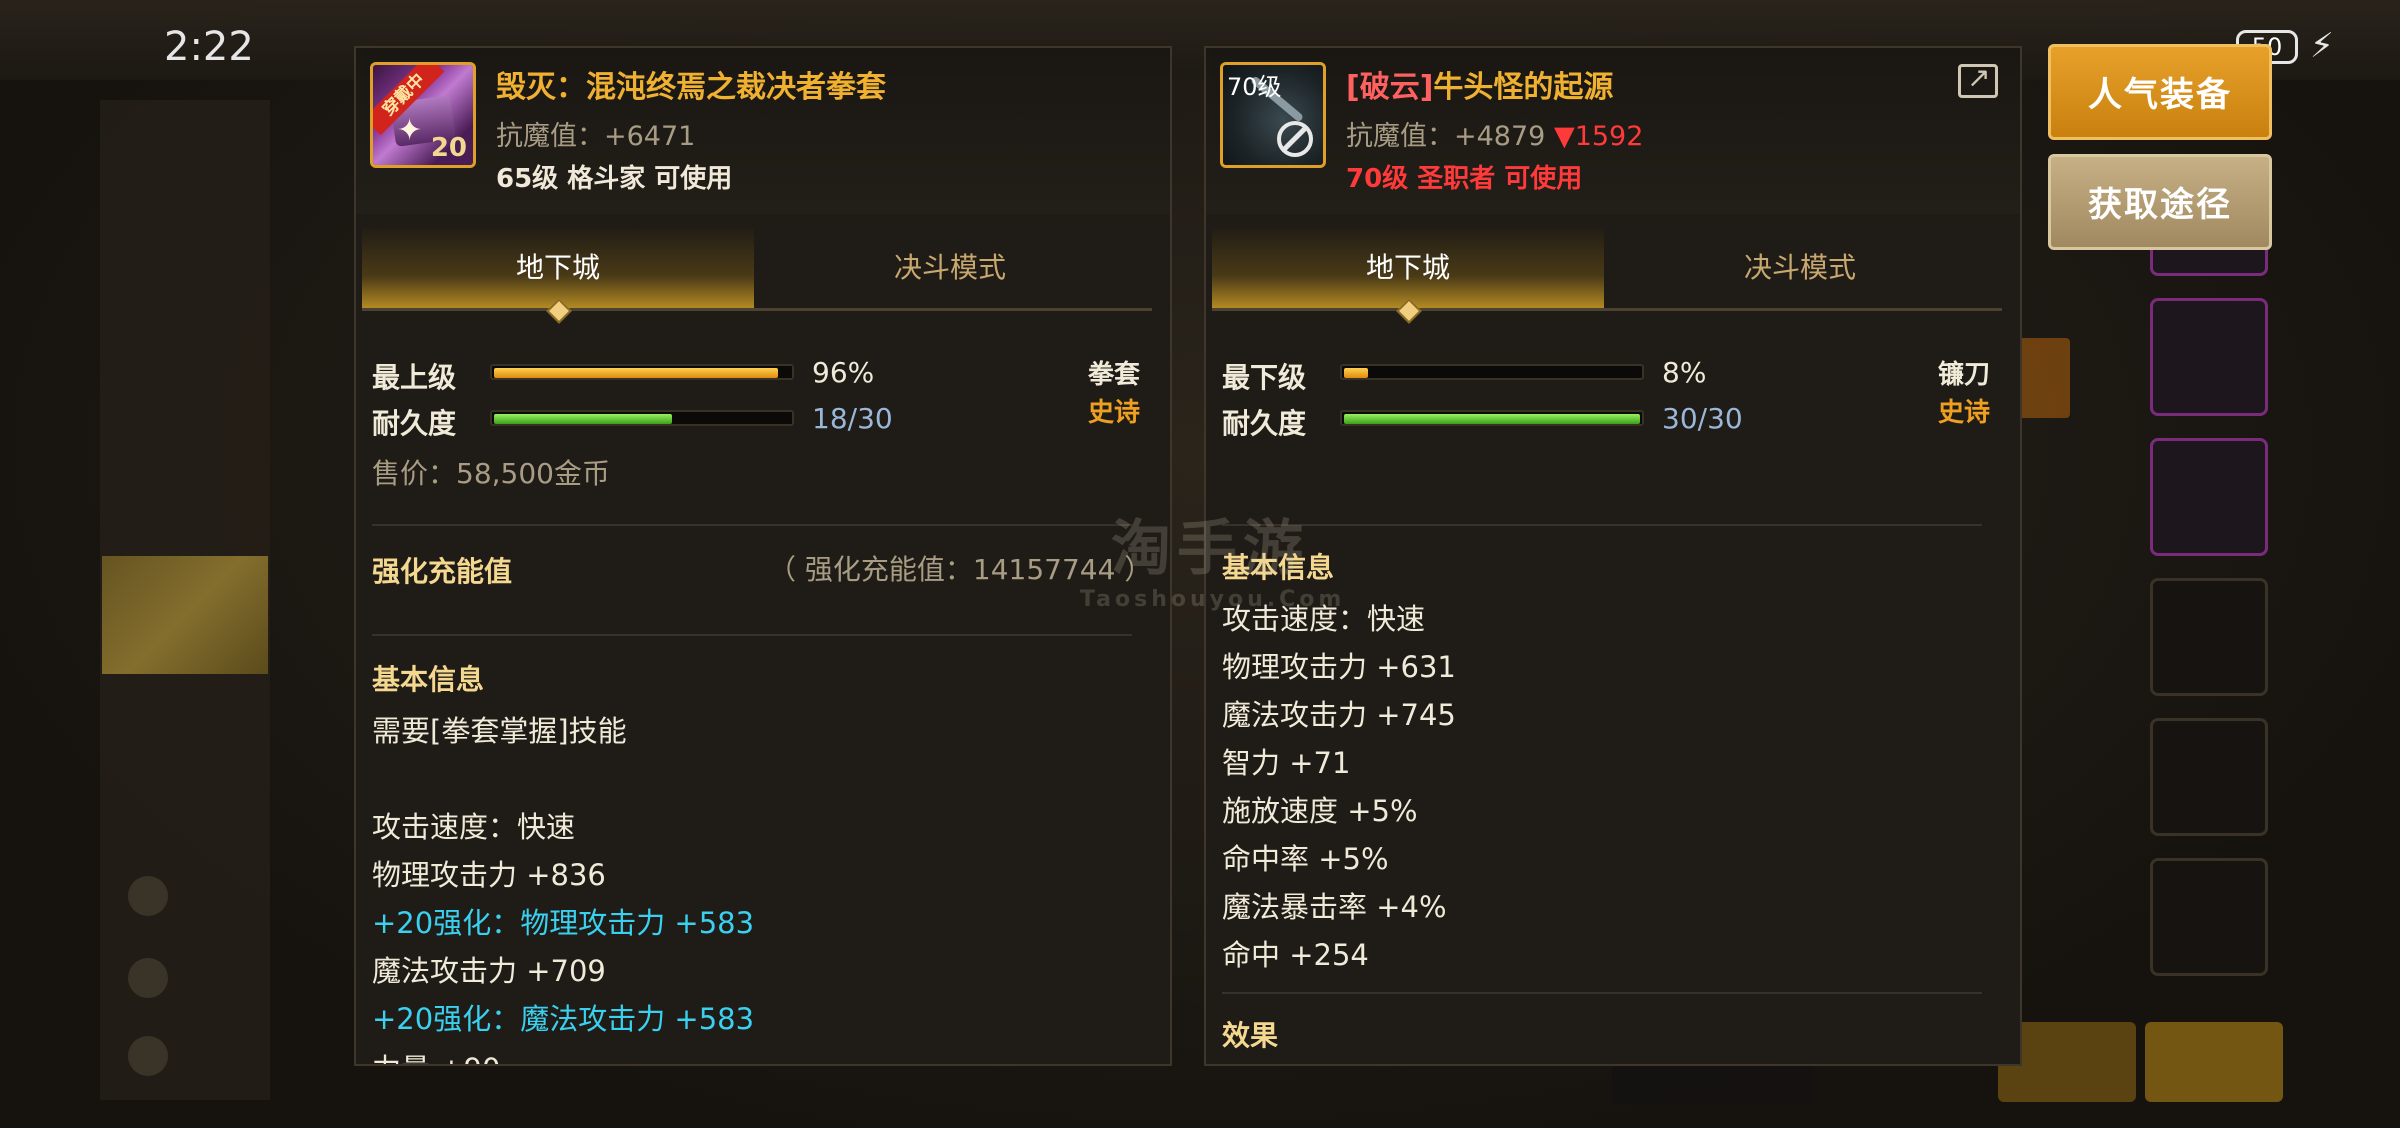  I want to click on item-icon: 70级, so click(1273, 115).